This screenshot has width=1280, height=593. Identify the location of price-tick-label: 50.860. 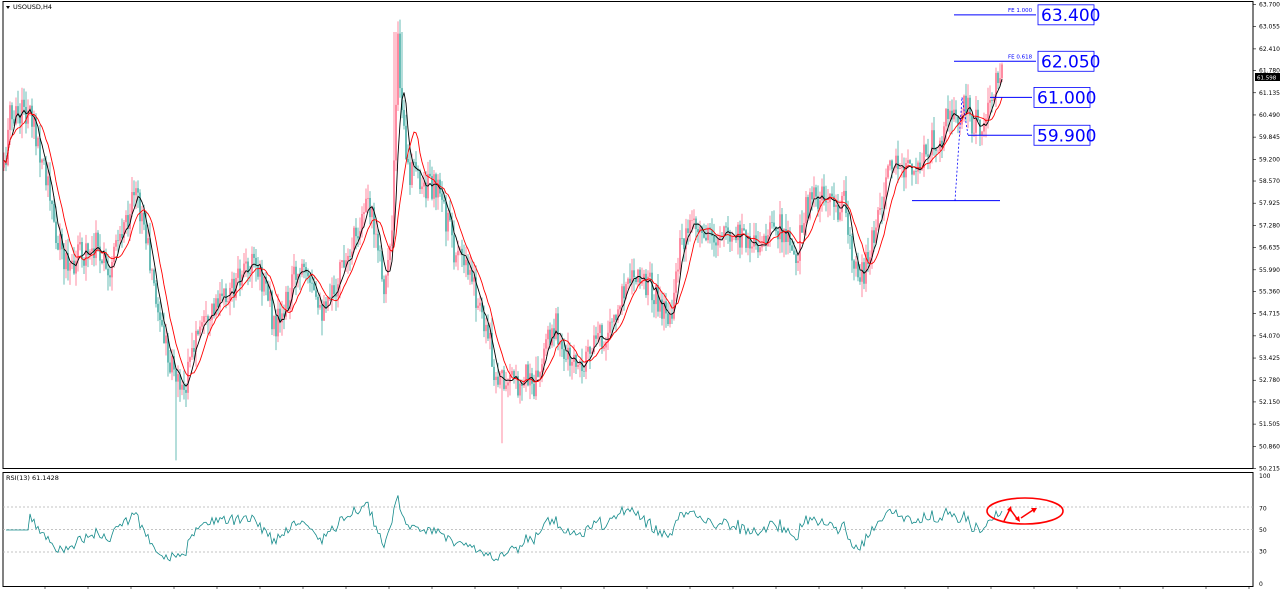
(1269, 446).